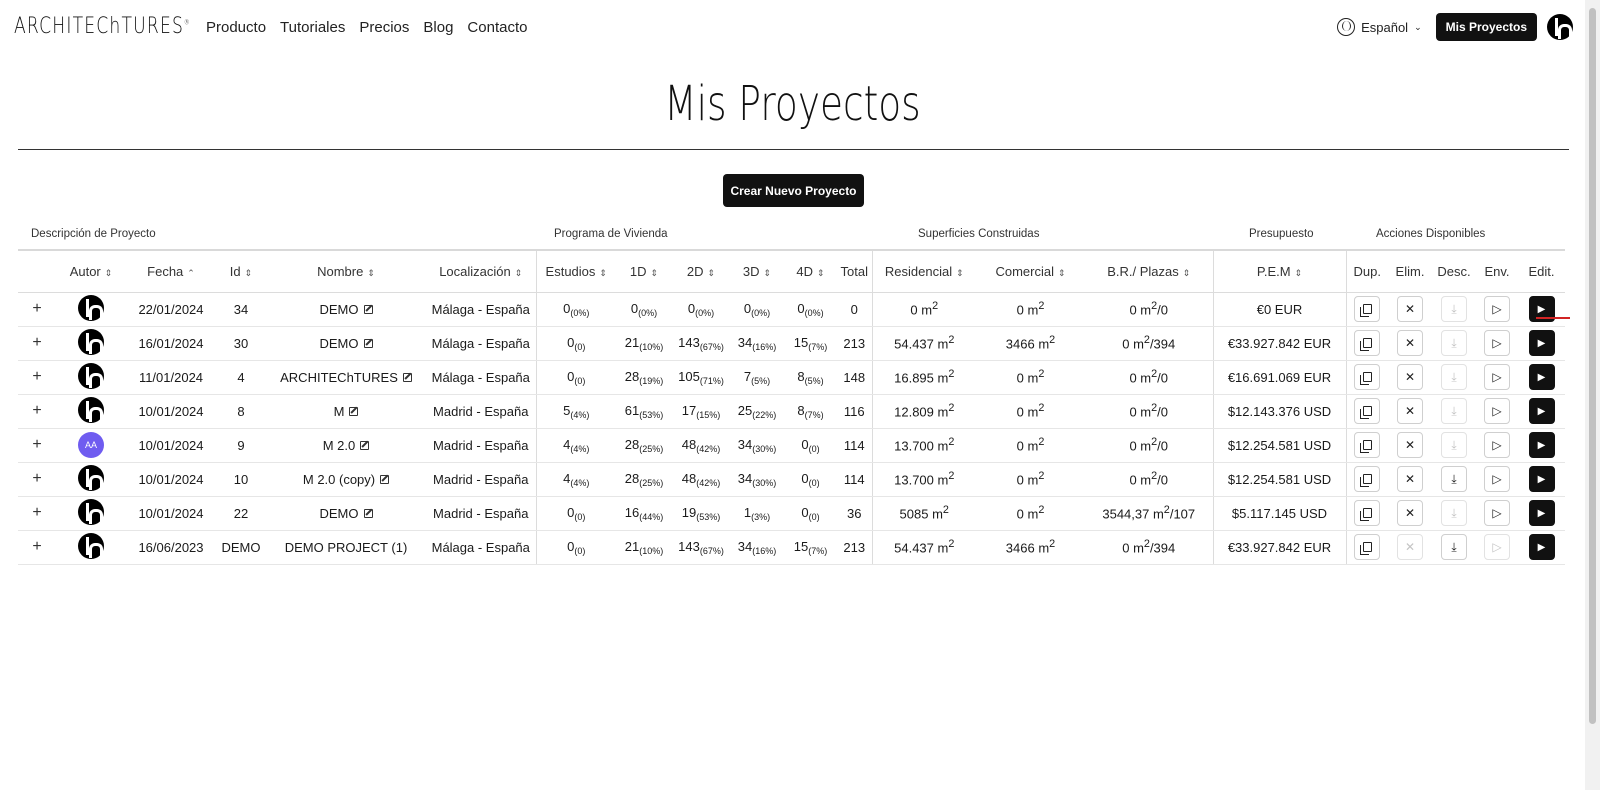 This screenshot has height=790, width=1600. What do you see at coordinates (854, 513) in the screenshot?
I see `total-value: 36` at bounding box center [854, 513].